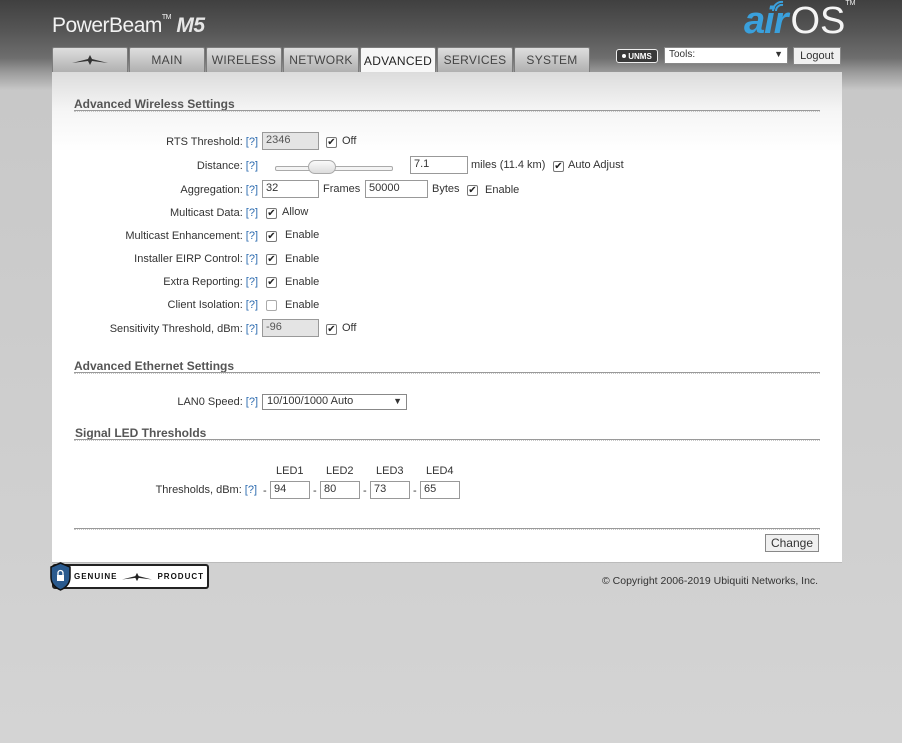 The width and height of the screenshot is (902, 743). What do you see at coordinates (290, 189) in the screenshot?
I see `aggregation-frames-input: 32` at bounding box center [290, 189].